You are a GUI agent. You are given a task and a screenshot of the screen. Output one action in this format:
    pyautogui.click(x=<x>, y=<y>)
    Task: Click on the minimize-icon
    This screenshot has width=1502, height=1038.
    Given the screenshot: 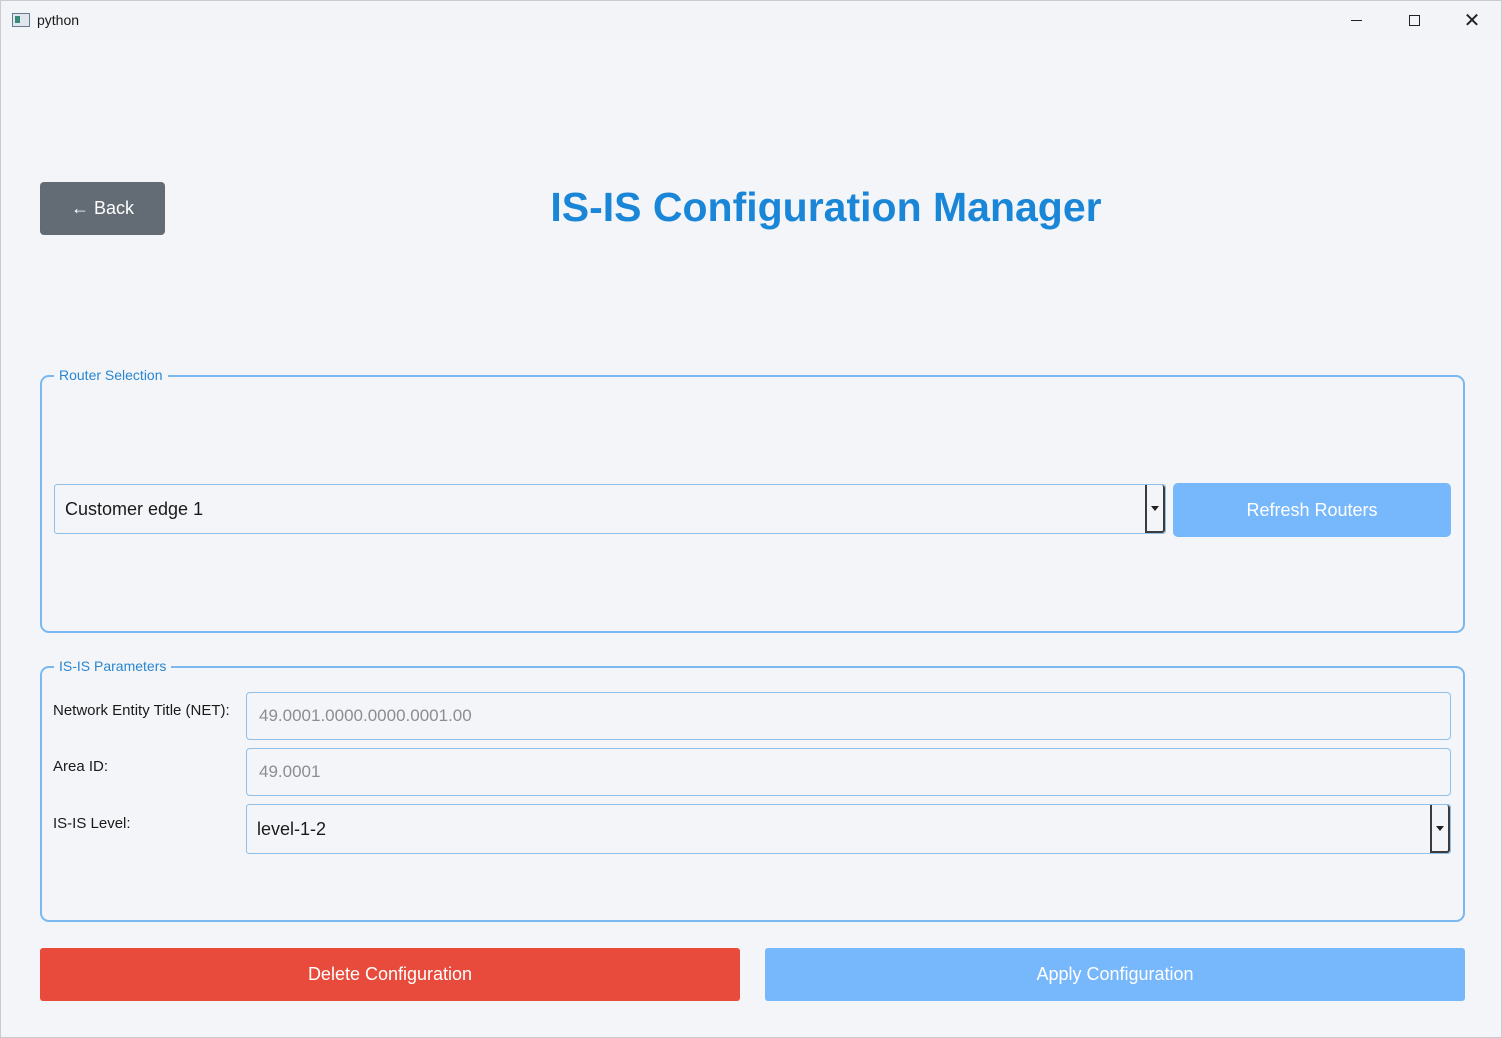 What is the action you would take?
    pyautogui.click(x=1356, y=20)
    